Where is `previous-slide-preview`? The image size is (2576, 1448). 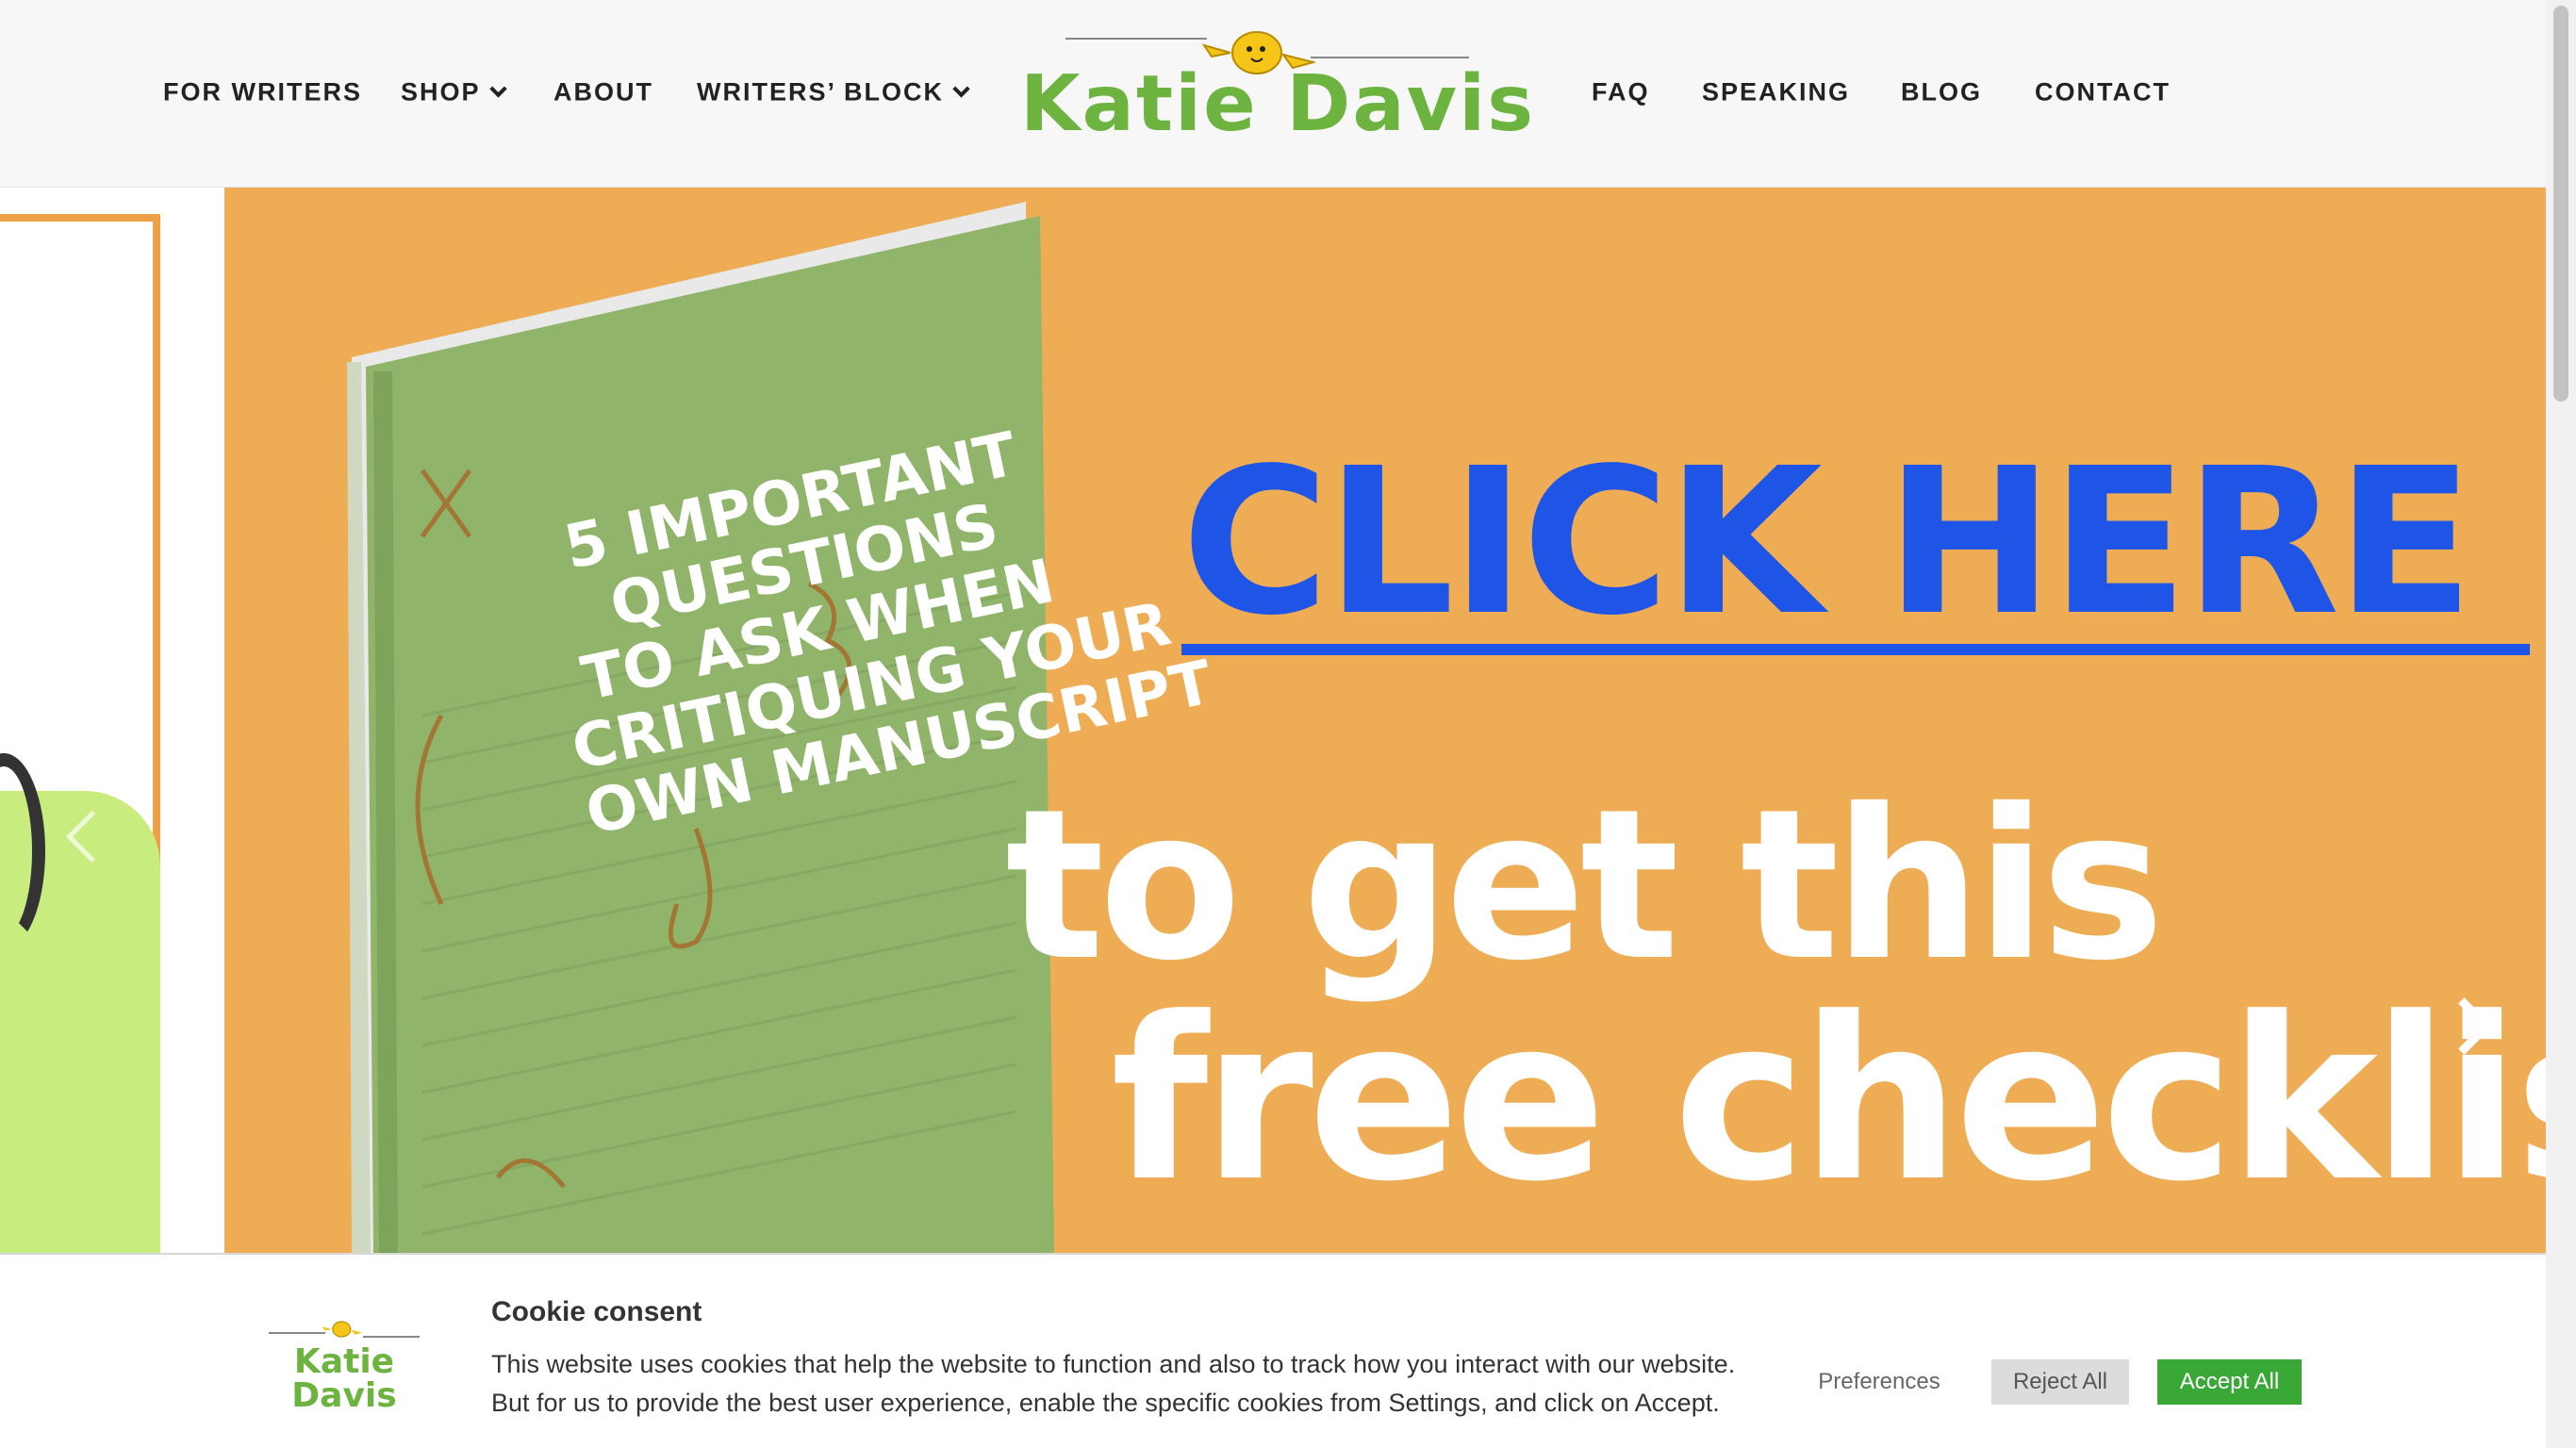
previous-slide-preview is located at coordinates (112, 720).